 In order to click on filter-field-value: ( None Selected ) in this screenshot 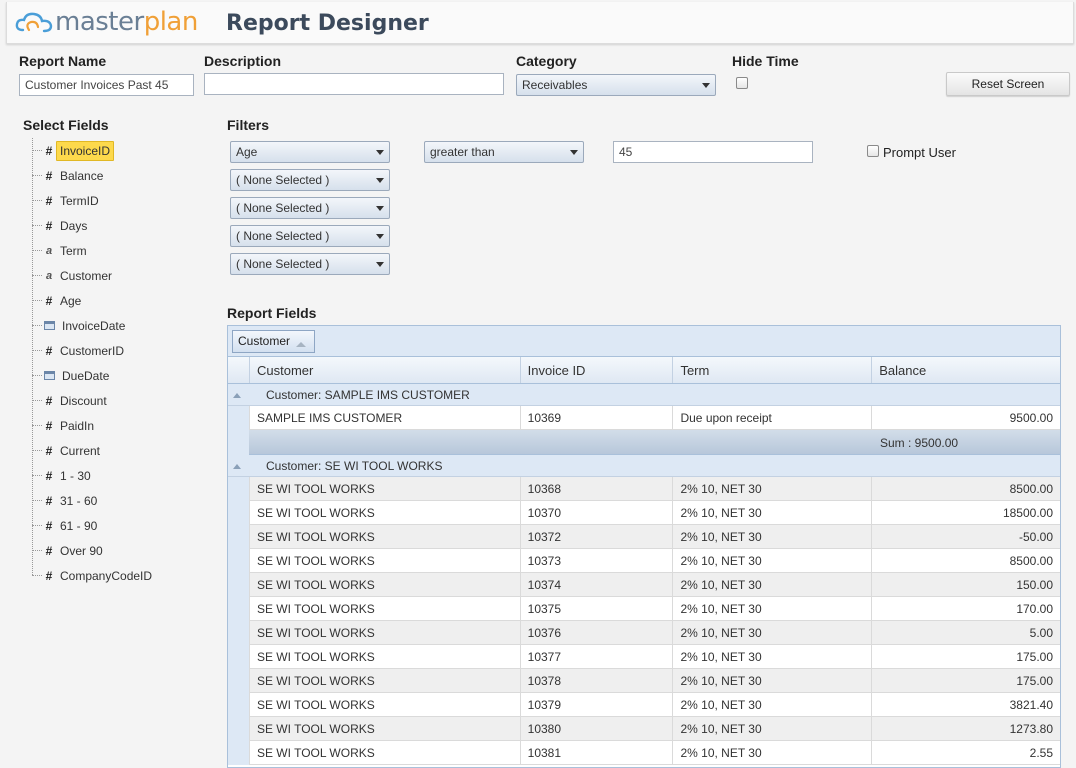, I will do `click(283, 236)`.